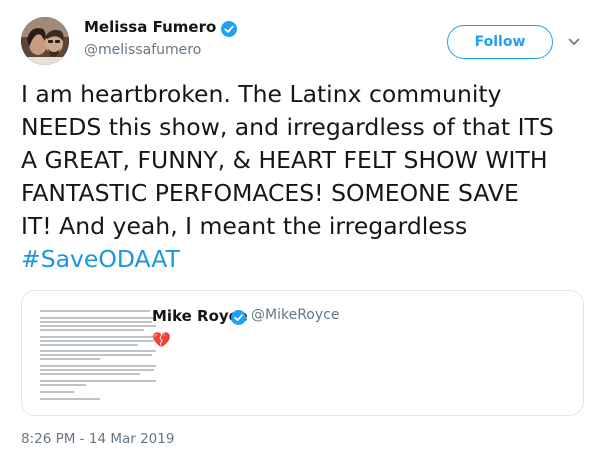 This screenshot has width=605, height=461. What do you see at coordinates (284, 160) in the screenshot?
I see `tweet-text-line: A GREAT, FUNNY, & HEART FELT SHOW WITH` at bounding box center [284, 160].